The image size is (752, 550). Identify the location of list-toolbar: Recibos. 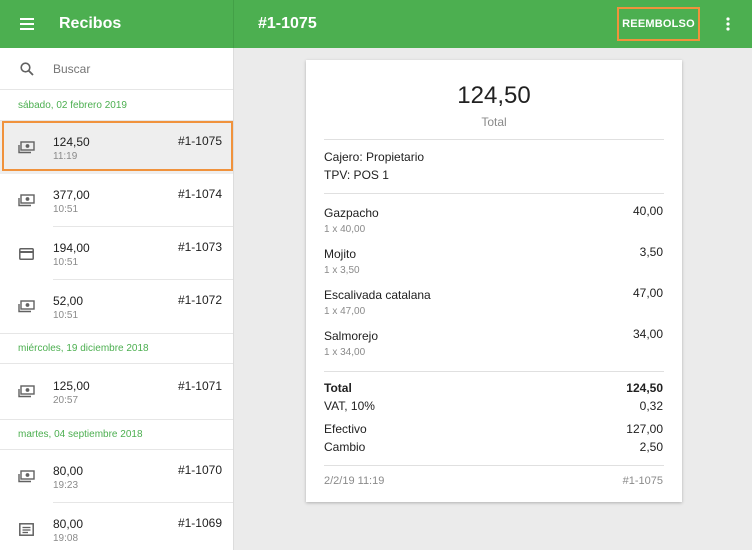
(117, 24).